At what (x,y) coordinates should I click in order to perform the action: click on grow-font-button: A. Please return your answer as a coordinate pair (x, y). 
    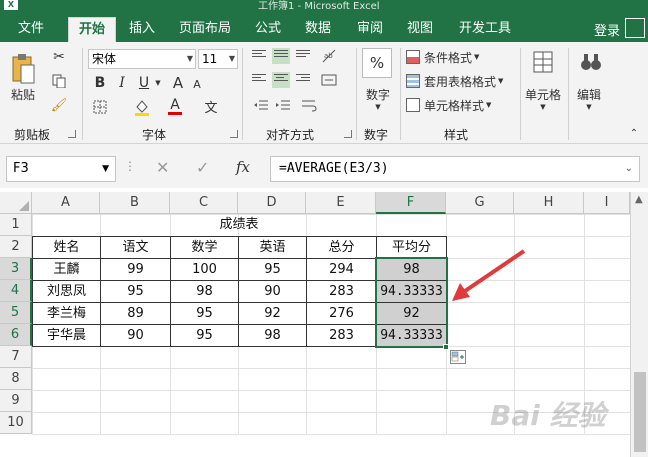
    Looking at the image, I should click on (178, 83).